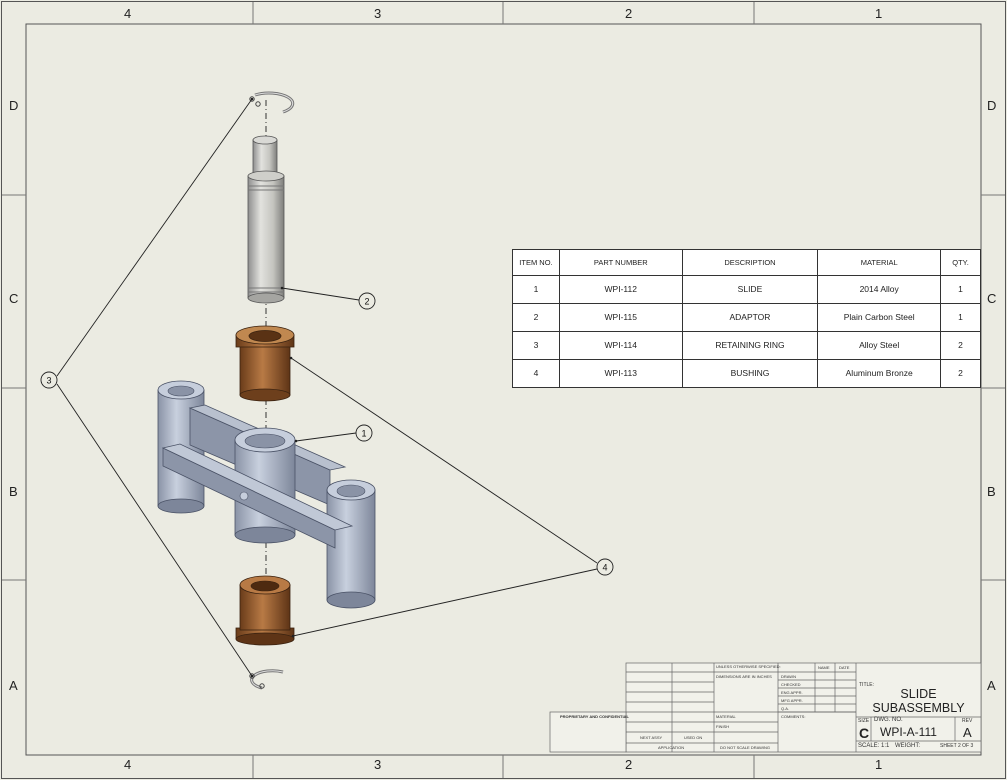  I want to click on bom-cell-part-number: WPI-112, so click(620, 289).